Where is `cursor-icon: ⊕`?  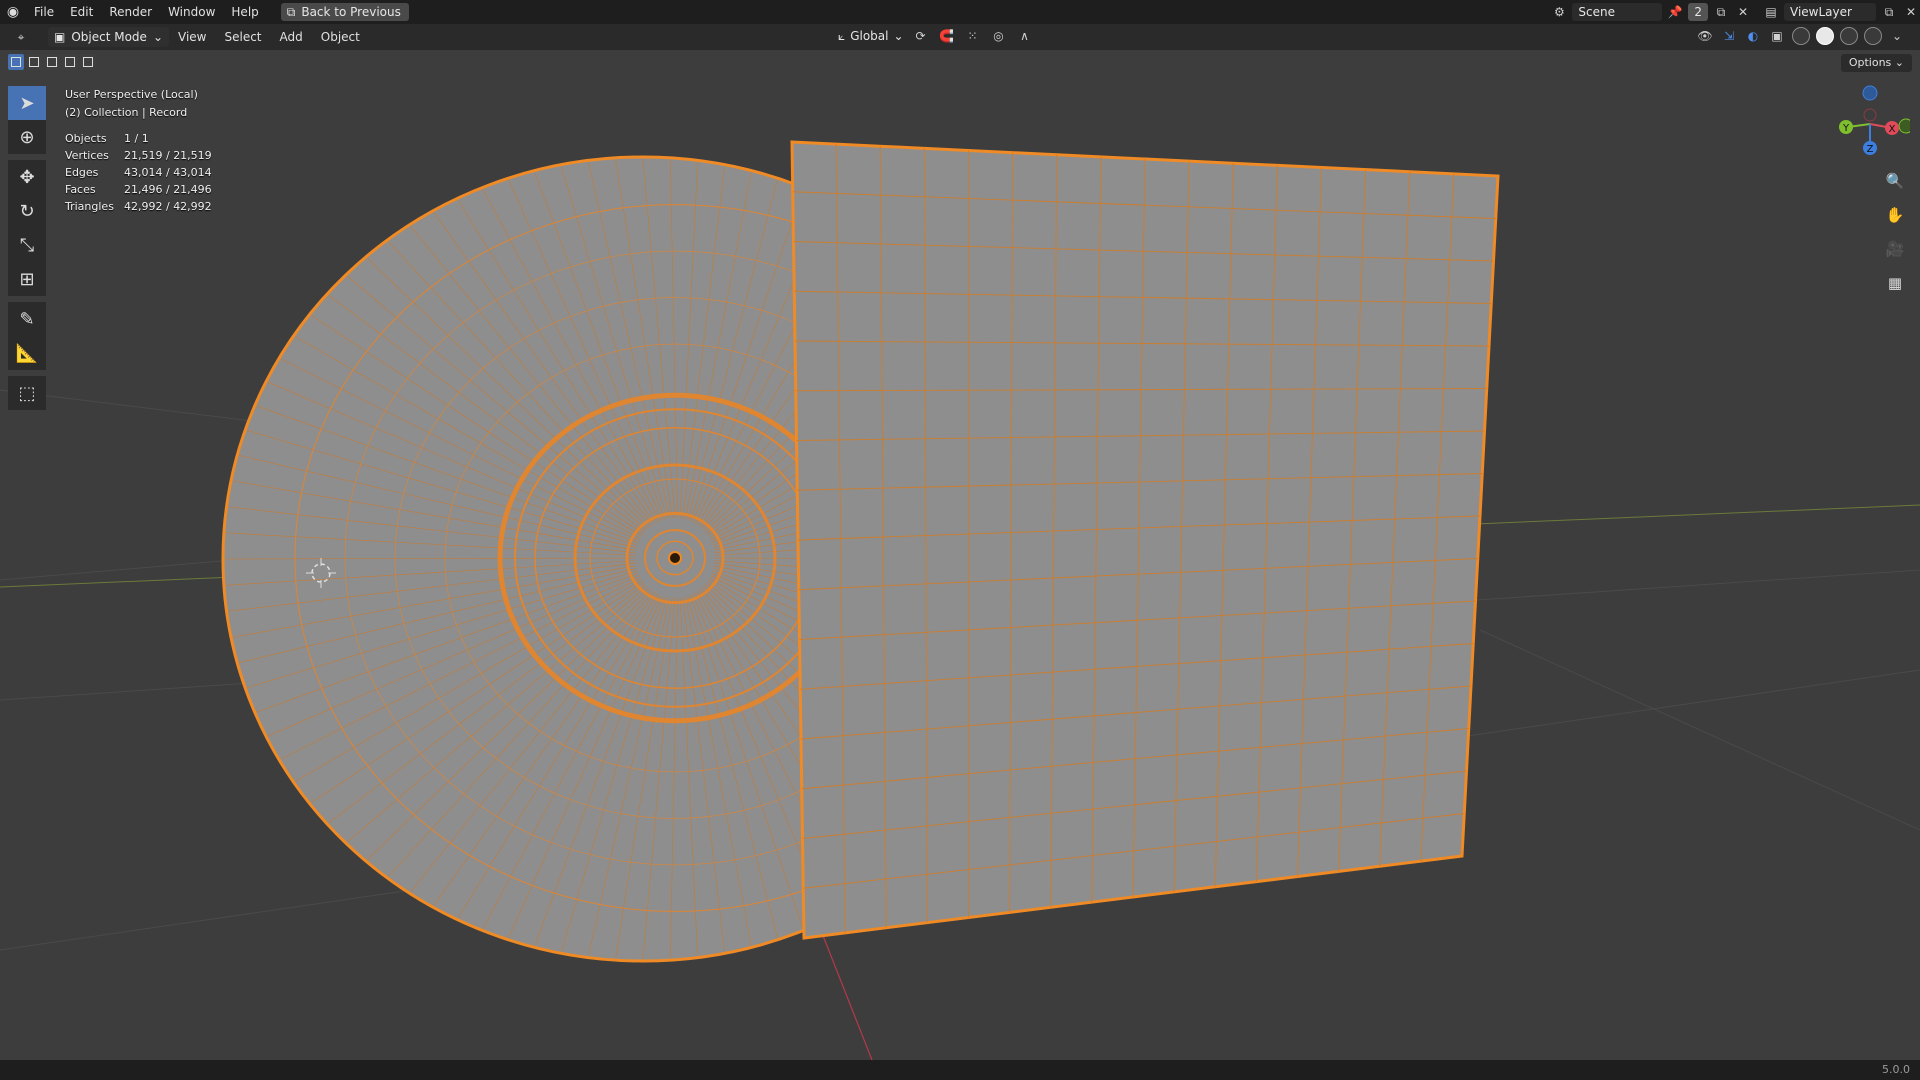
cursor-icon: ⊕ is located at coordinates (27, 137).